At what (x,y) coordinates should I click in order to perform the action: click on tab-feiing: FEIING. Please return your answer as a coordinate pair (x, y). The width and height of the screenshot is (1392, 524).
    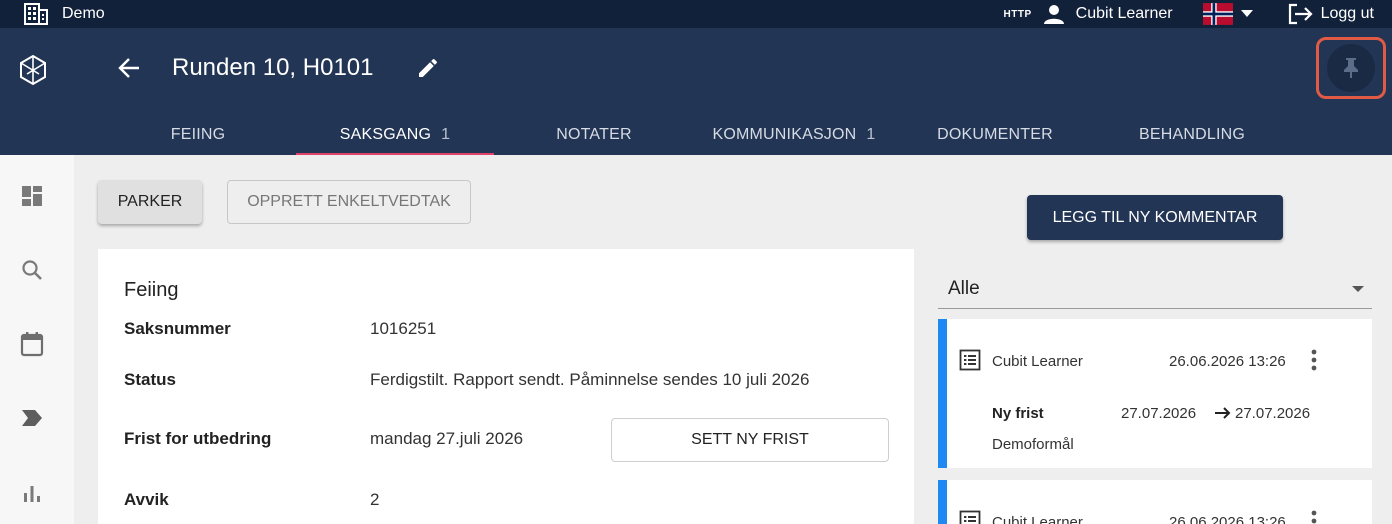
    Looking at the image, I should click on (198, 134).